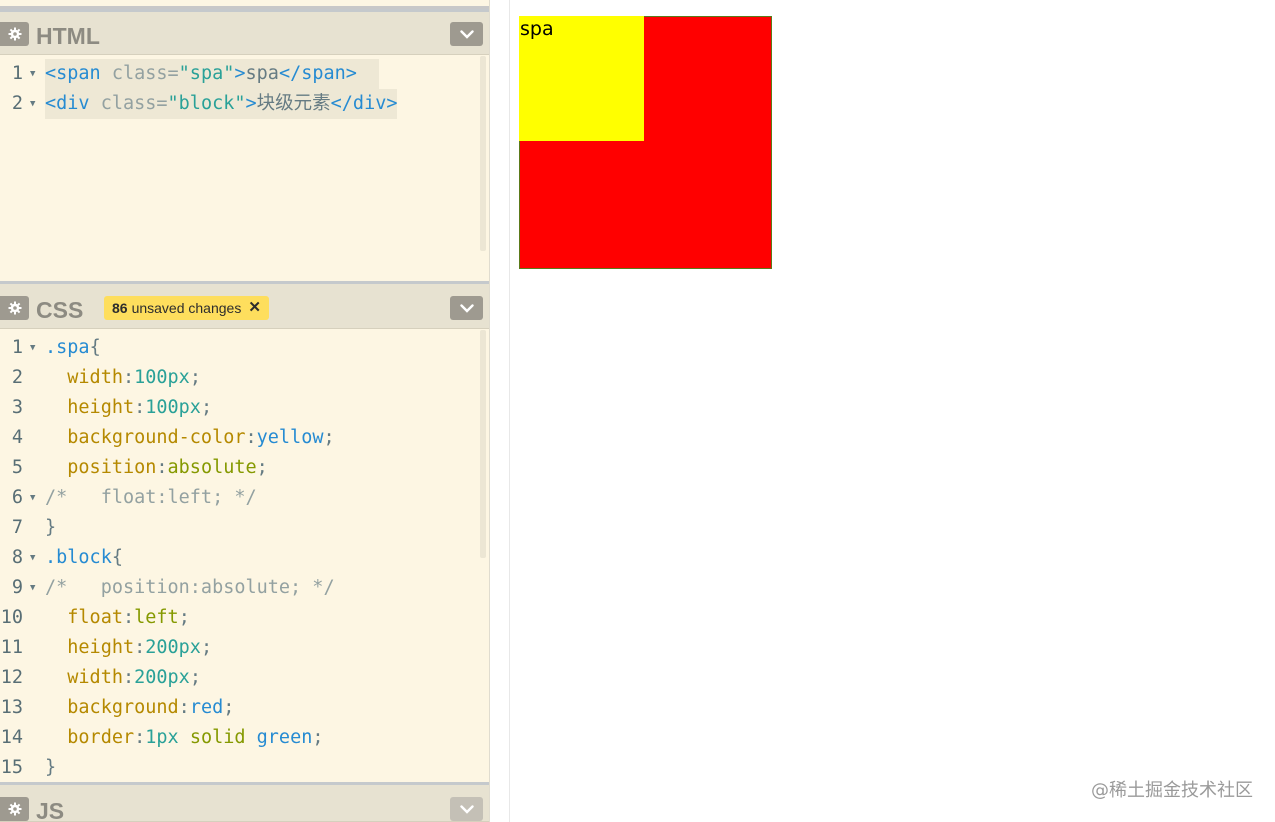 The height and width of the screenshot is (822, 1275). Describe the element at coordinates (95, 377) in the screenshot. I see `code-token: width` at that location.